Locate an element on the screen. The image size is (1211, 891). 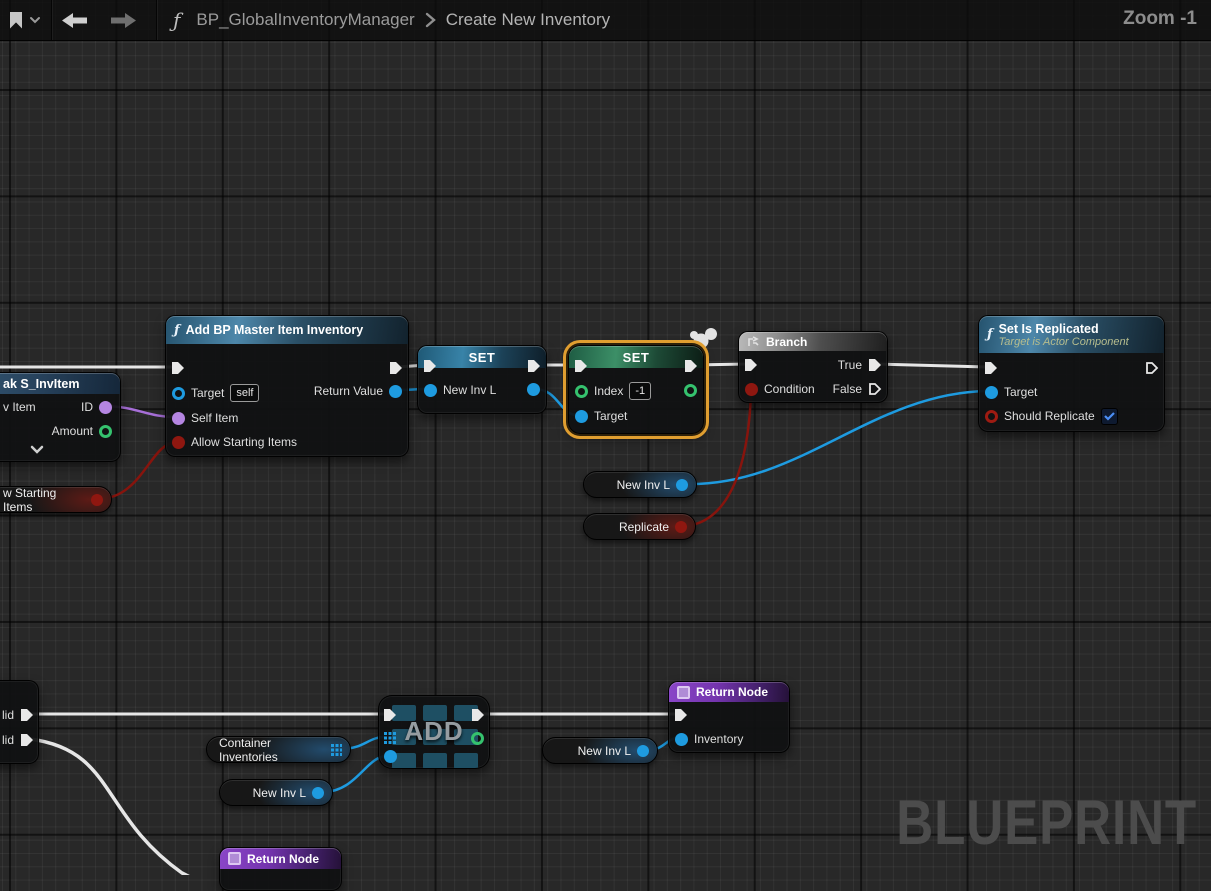
item-in-pin is located at coordinates (390, 756).